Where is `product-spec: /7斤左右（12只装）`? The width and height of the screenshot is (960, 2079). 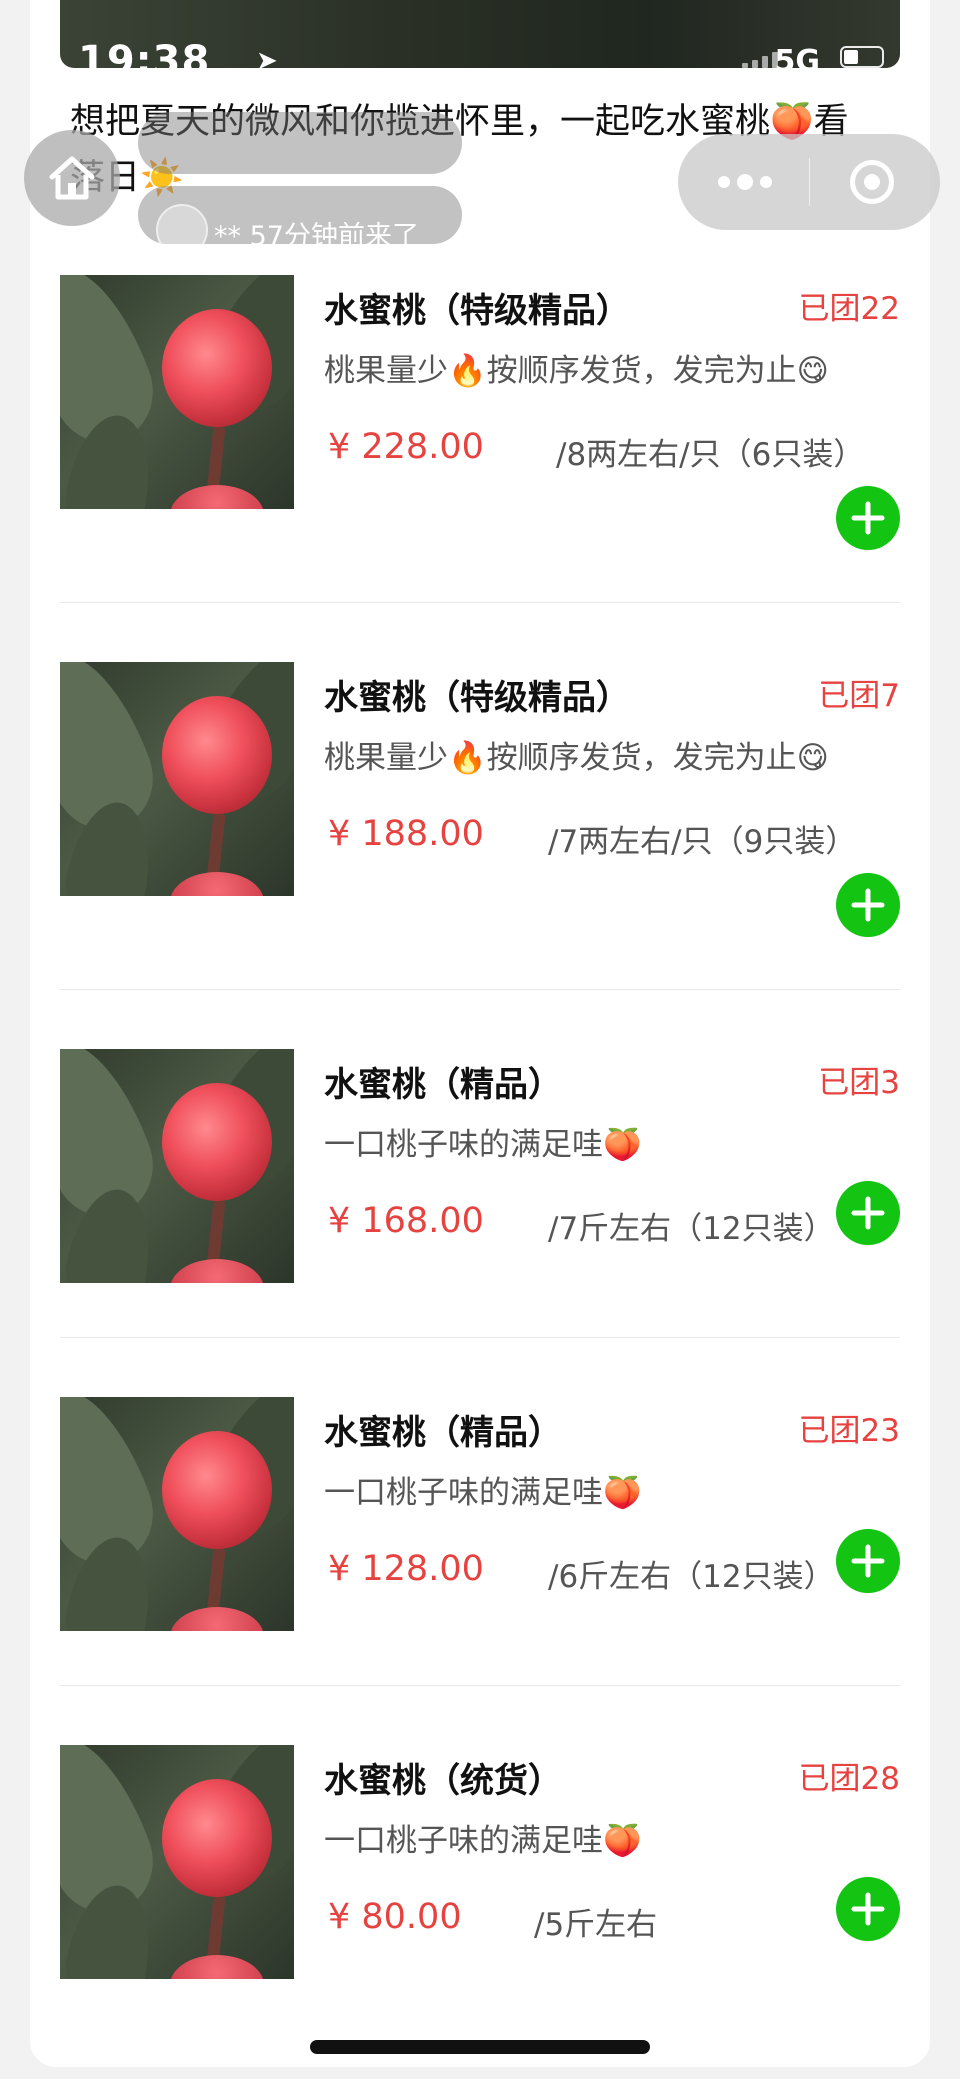
product-spec: /7斤左右（12只装） is located at coordinates (691, 1229).